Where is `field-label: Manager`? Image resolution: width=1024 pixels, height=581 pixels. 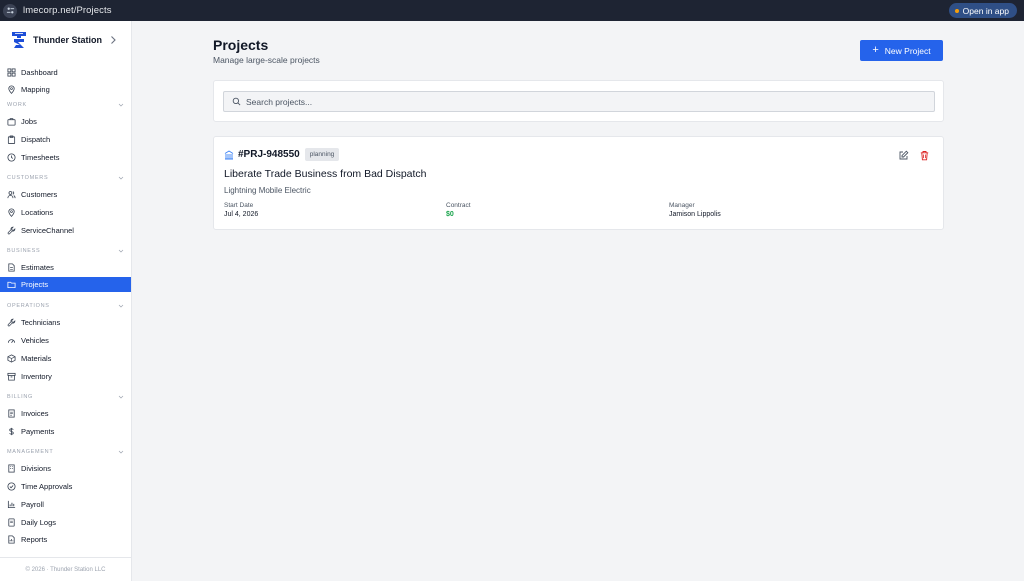 field-label: Manager is located at coordinates (682, 205).